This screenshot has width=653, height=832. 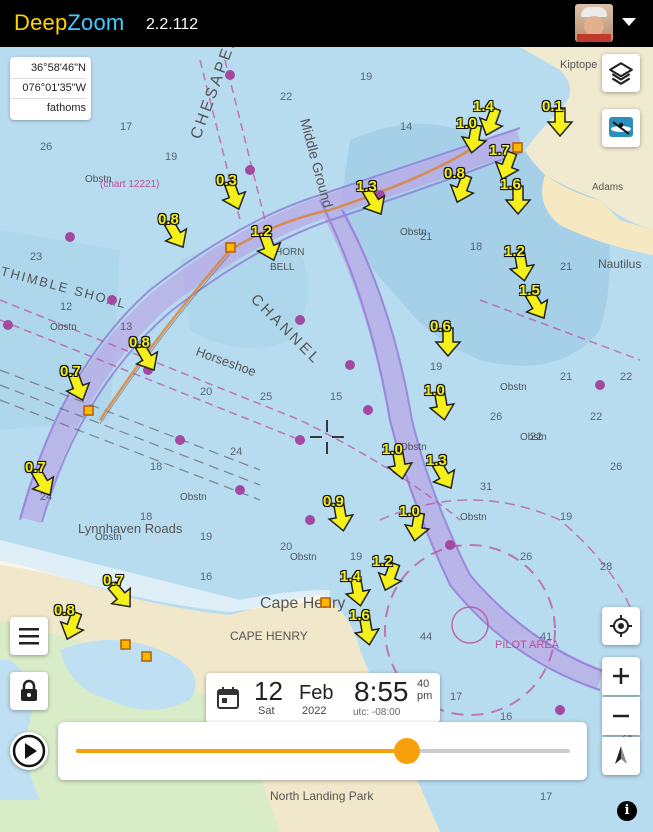 I want to click on date-weekday: Sat, so click(x=266, y=711).